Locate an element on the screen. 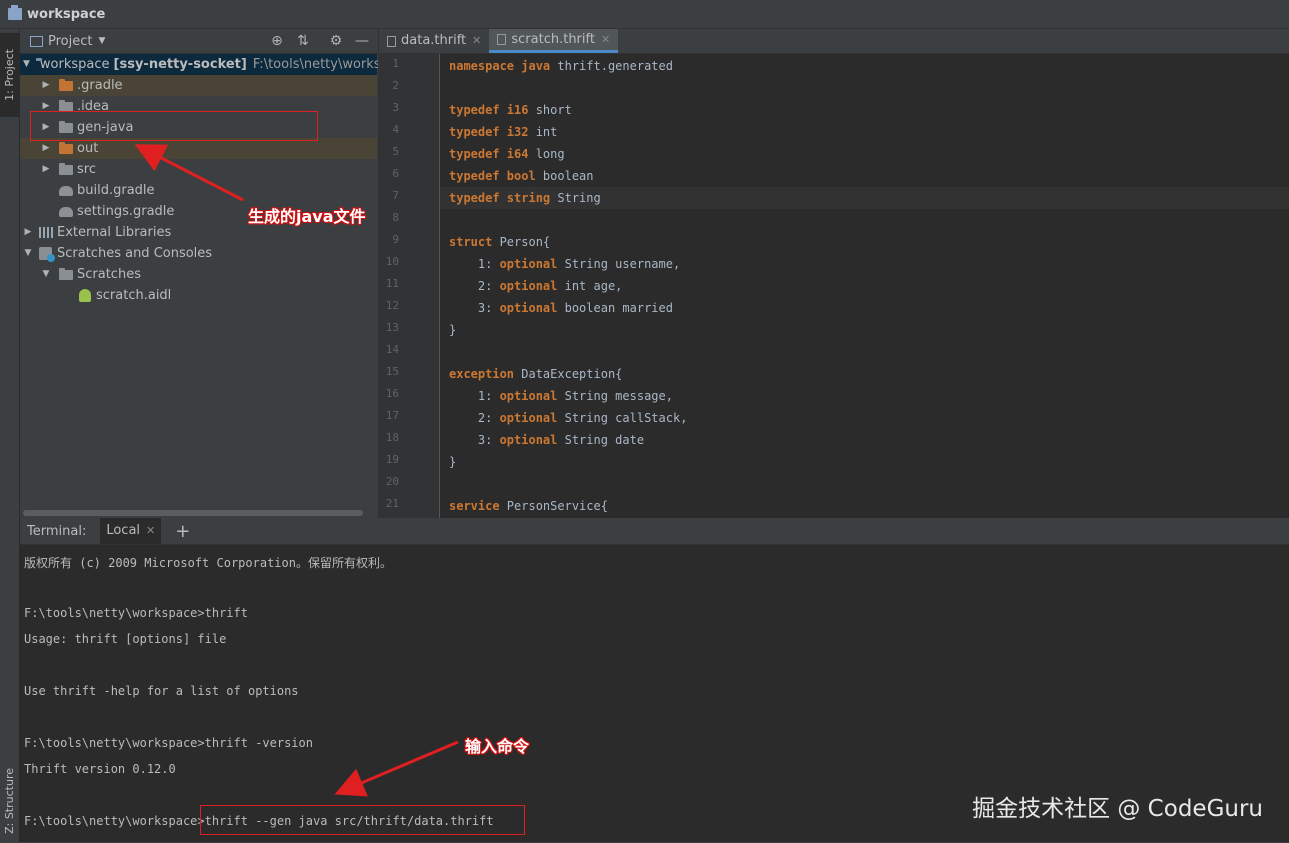  tree-item-src: ▶ src is located at coordinates (198, 169).